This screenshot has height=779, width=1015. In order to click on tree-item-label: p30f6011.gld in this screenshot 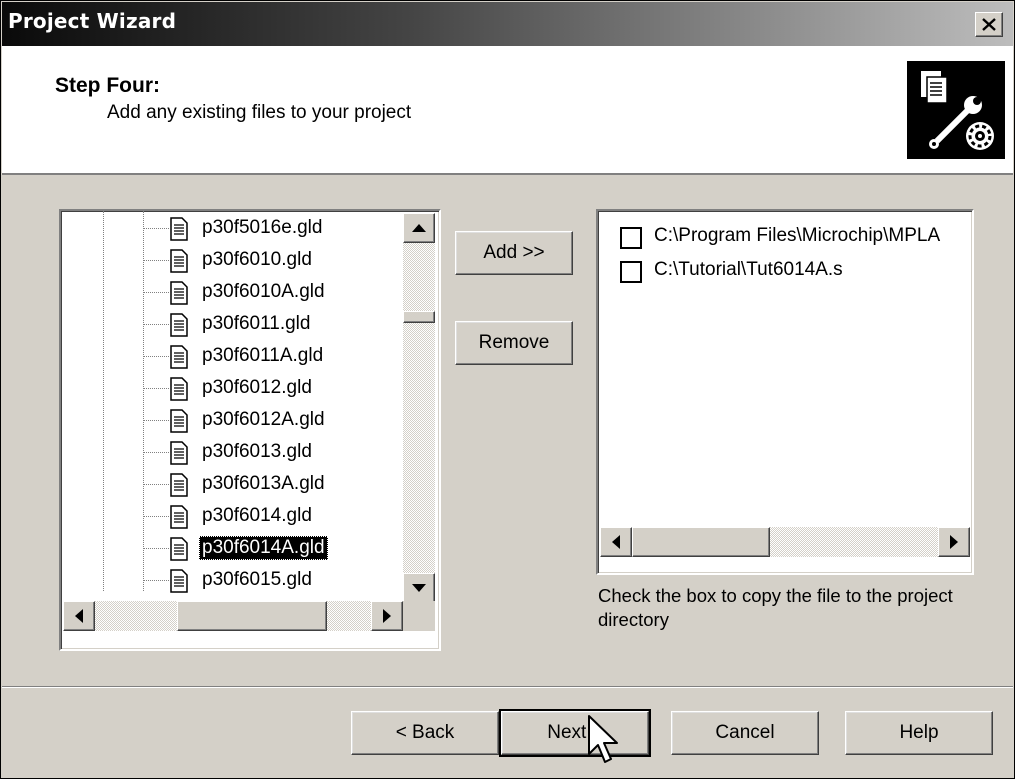, I will do `click(256, 323)`.